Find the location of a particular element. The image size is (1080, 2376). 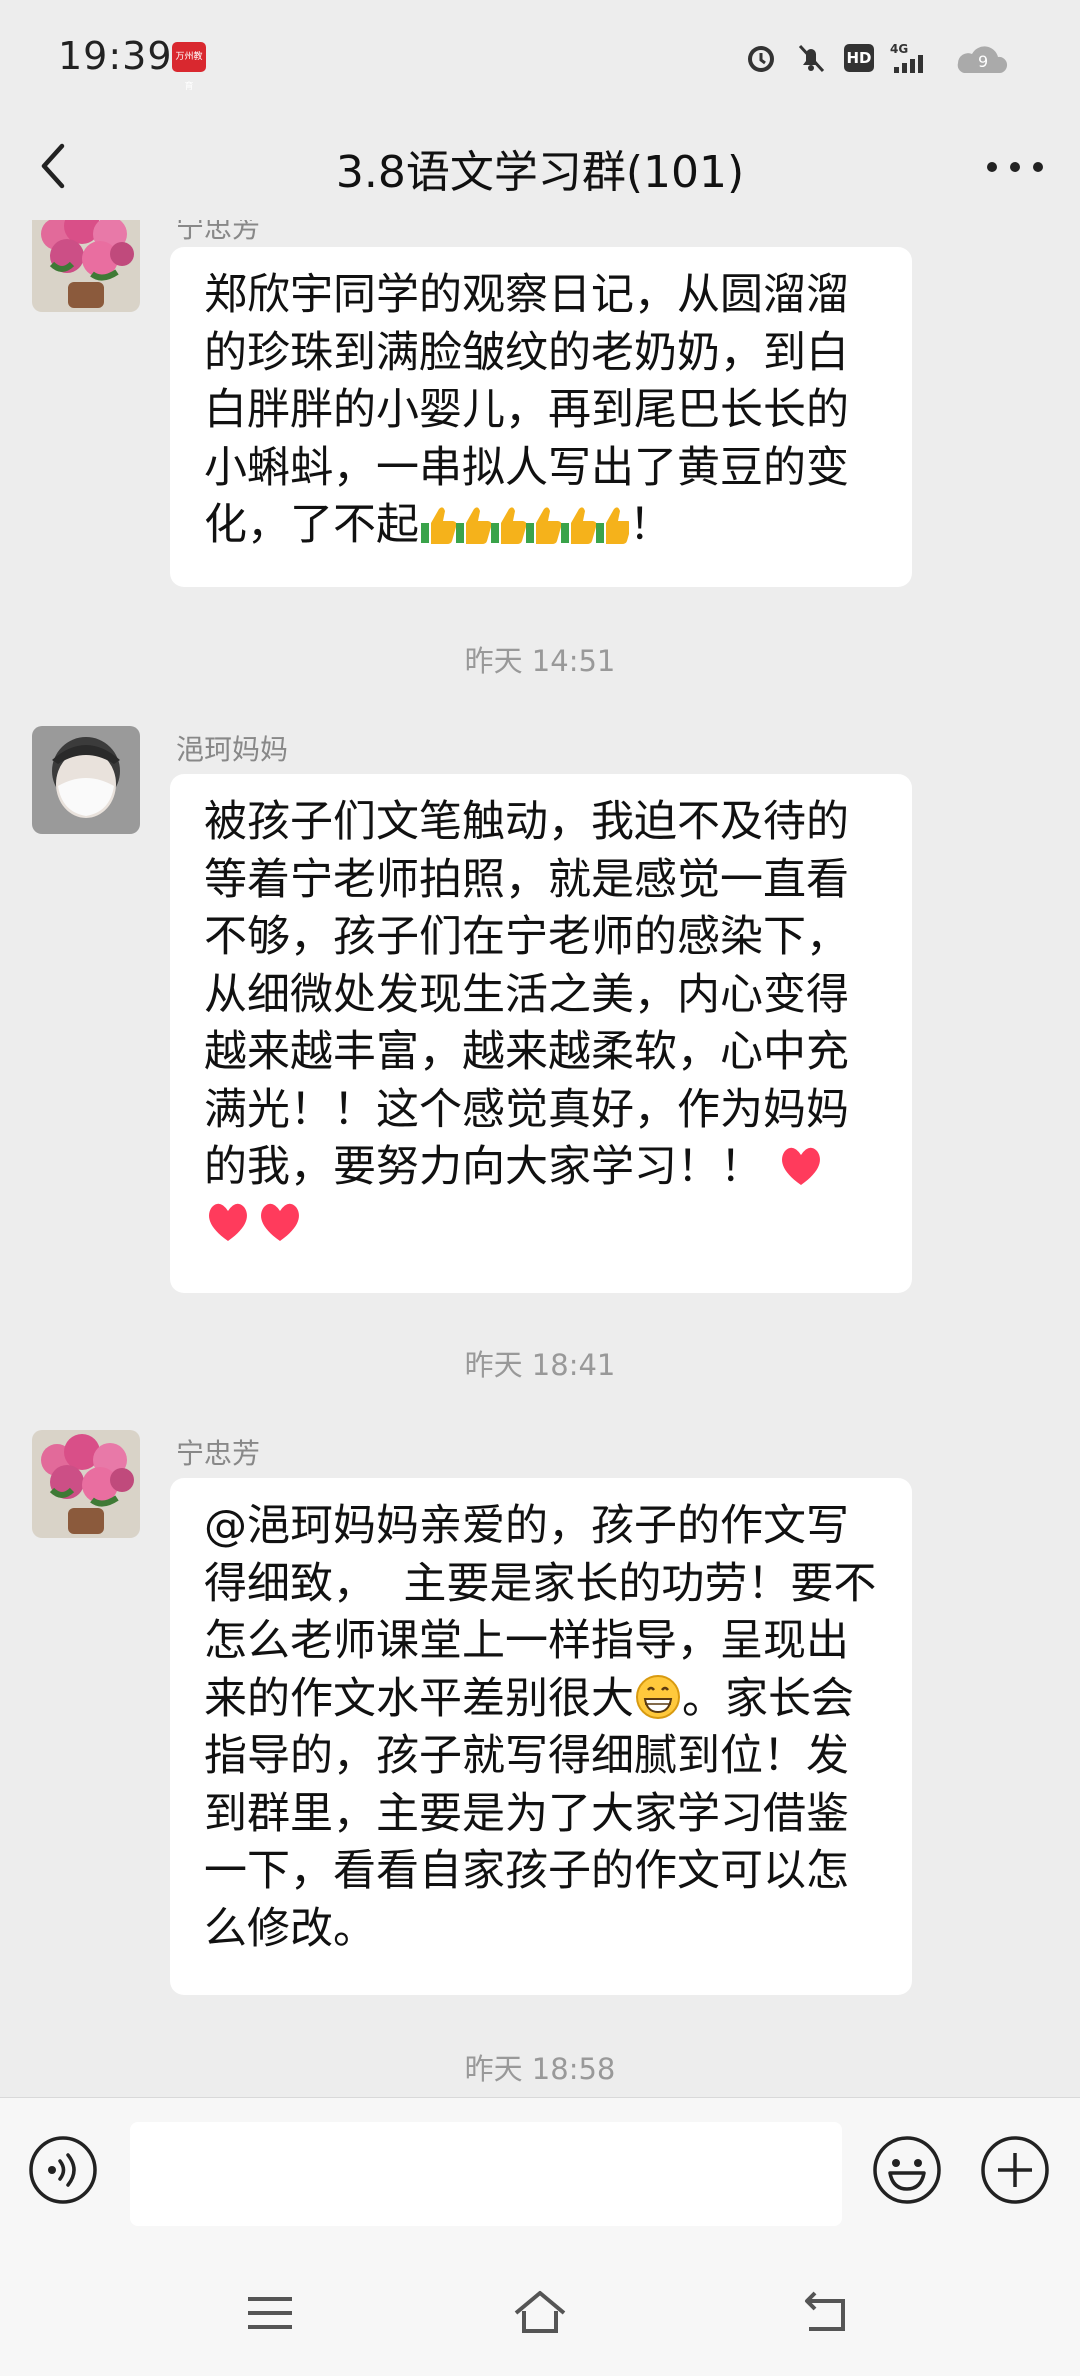

status-icons: HD 4G 9 is located at coordinates (882, 58).